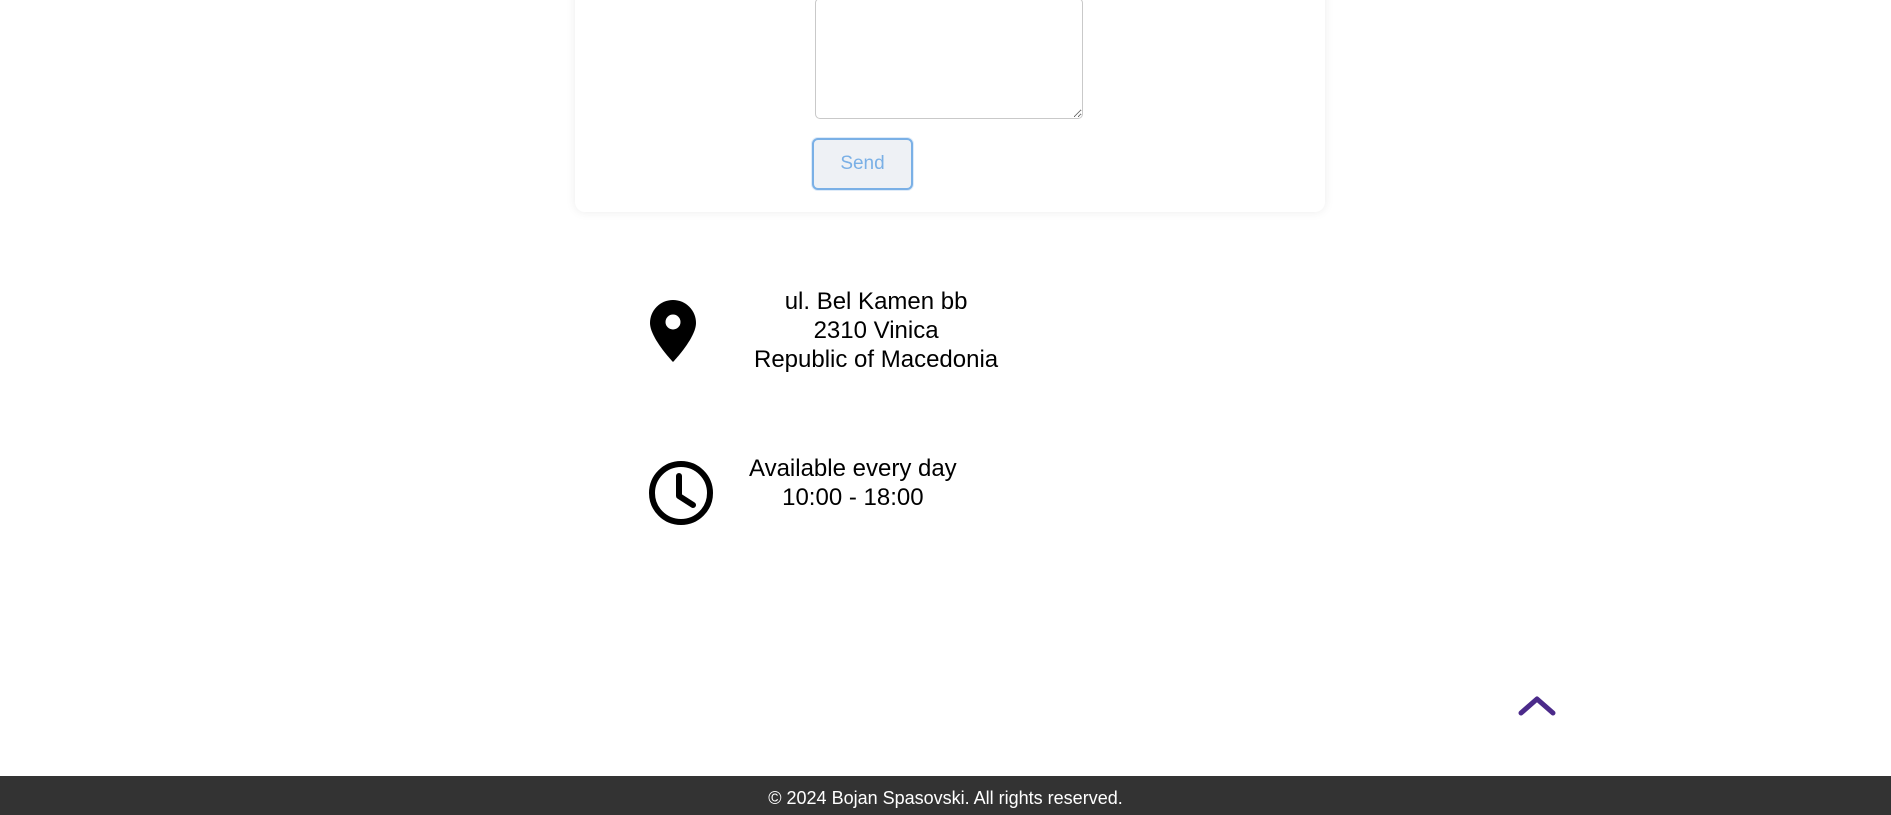 This screenshot has width=1891, height=815. What do you see at coordinates (853, 483) in the screenshot?
I see `hours-text: Available every day 10:00 - 18:00` at bounding box center [853, 483].